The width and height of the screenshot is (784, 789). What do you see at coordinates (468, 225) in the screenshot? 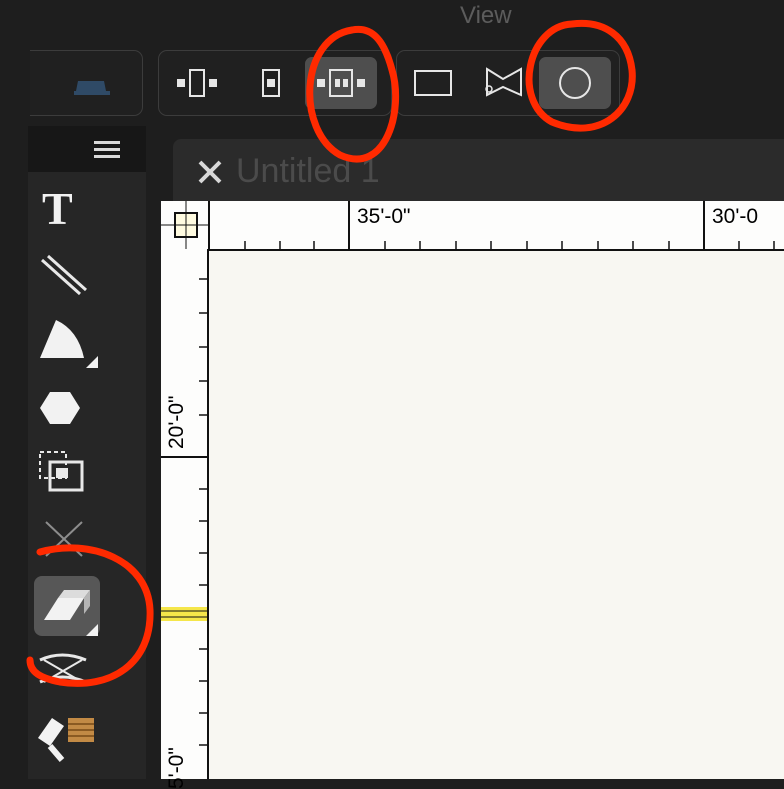
I see `ruler-ticks-horizontal` at bounding box center [468, 225].